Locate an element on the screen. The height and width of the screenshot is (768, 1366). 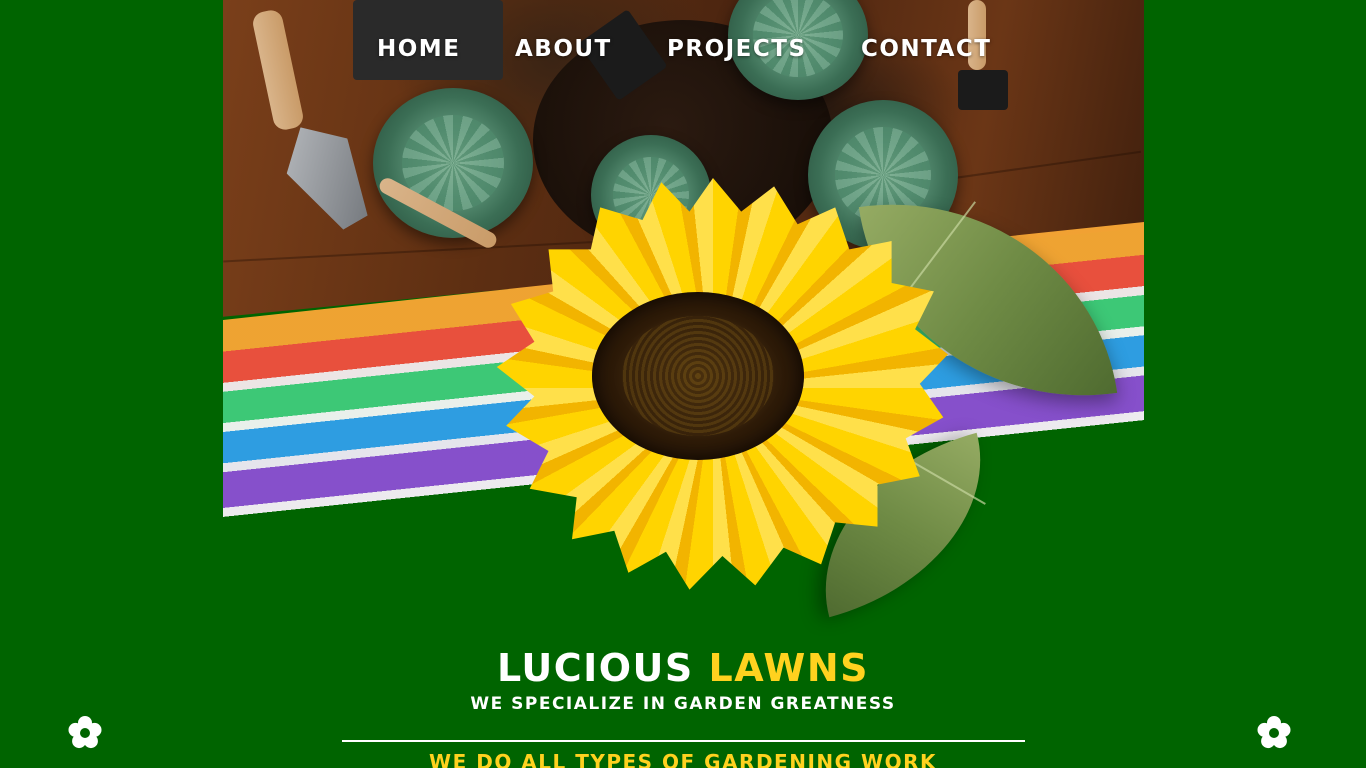
tagline: WE SPECIALIZE IN GARDEN GREATNESS is located at coordinates (683, 704).